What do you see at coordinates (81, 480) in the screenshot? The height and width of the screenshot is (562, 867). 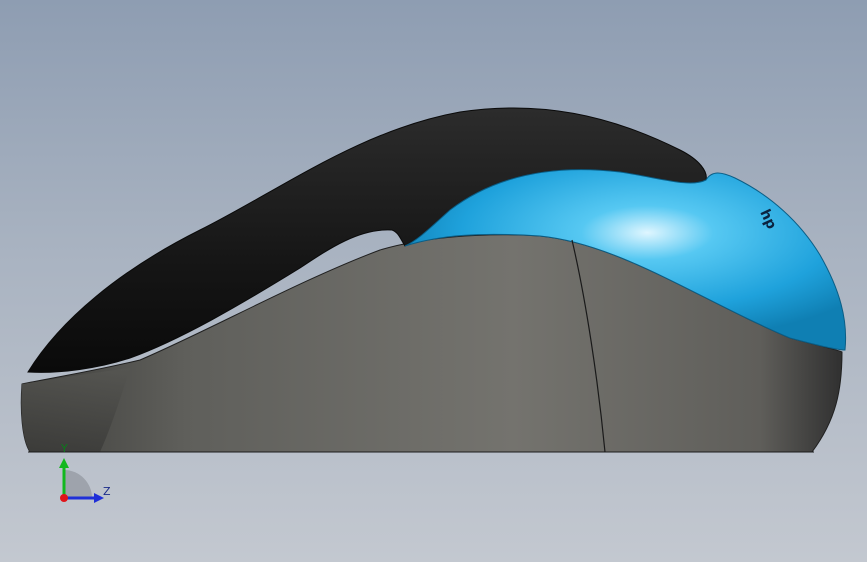 I see `triad-graphic` at bounding box center [81, 480].